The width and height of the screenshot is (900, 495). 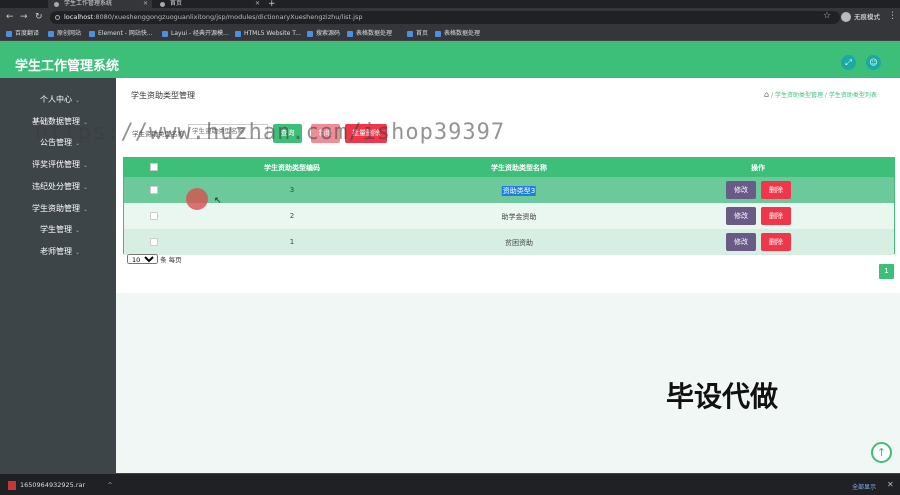 I want to click on tab-active: 学生工作管理系统 ✕, so click(x=100, y=4).